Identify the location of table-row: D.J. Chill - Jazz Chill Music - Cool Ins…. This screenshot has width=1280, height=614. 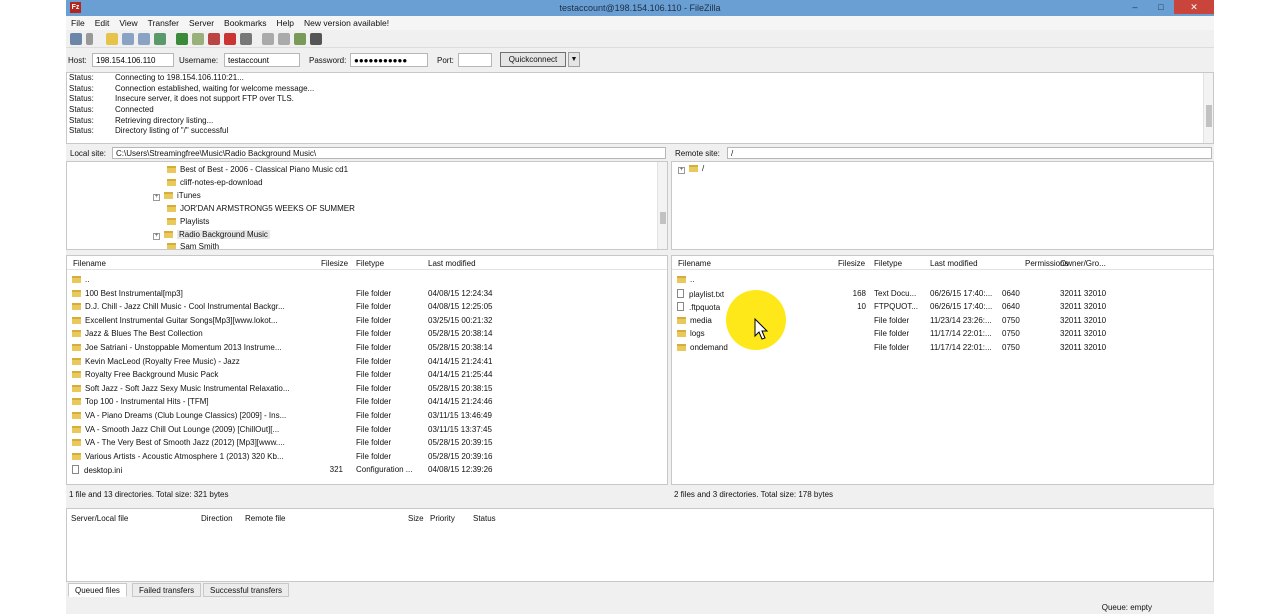
(367, 307).